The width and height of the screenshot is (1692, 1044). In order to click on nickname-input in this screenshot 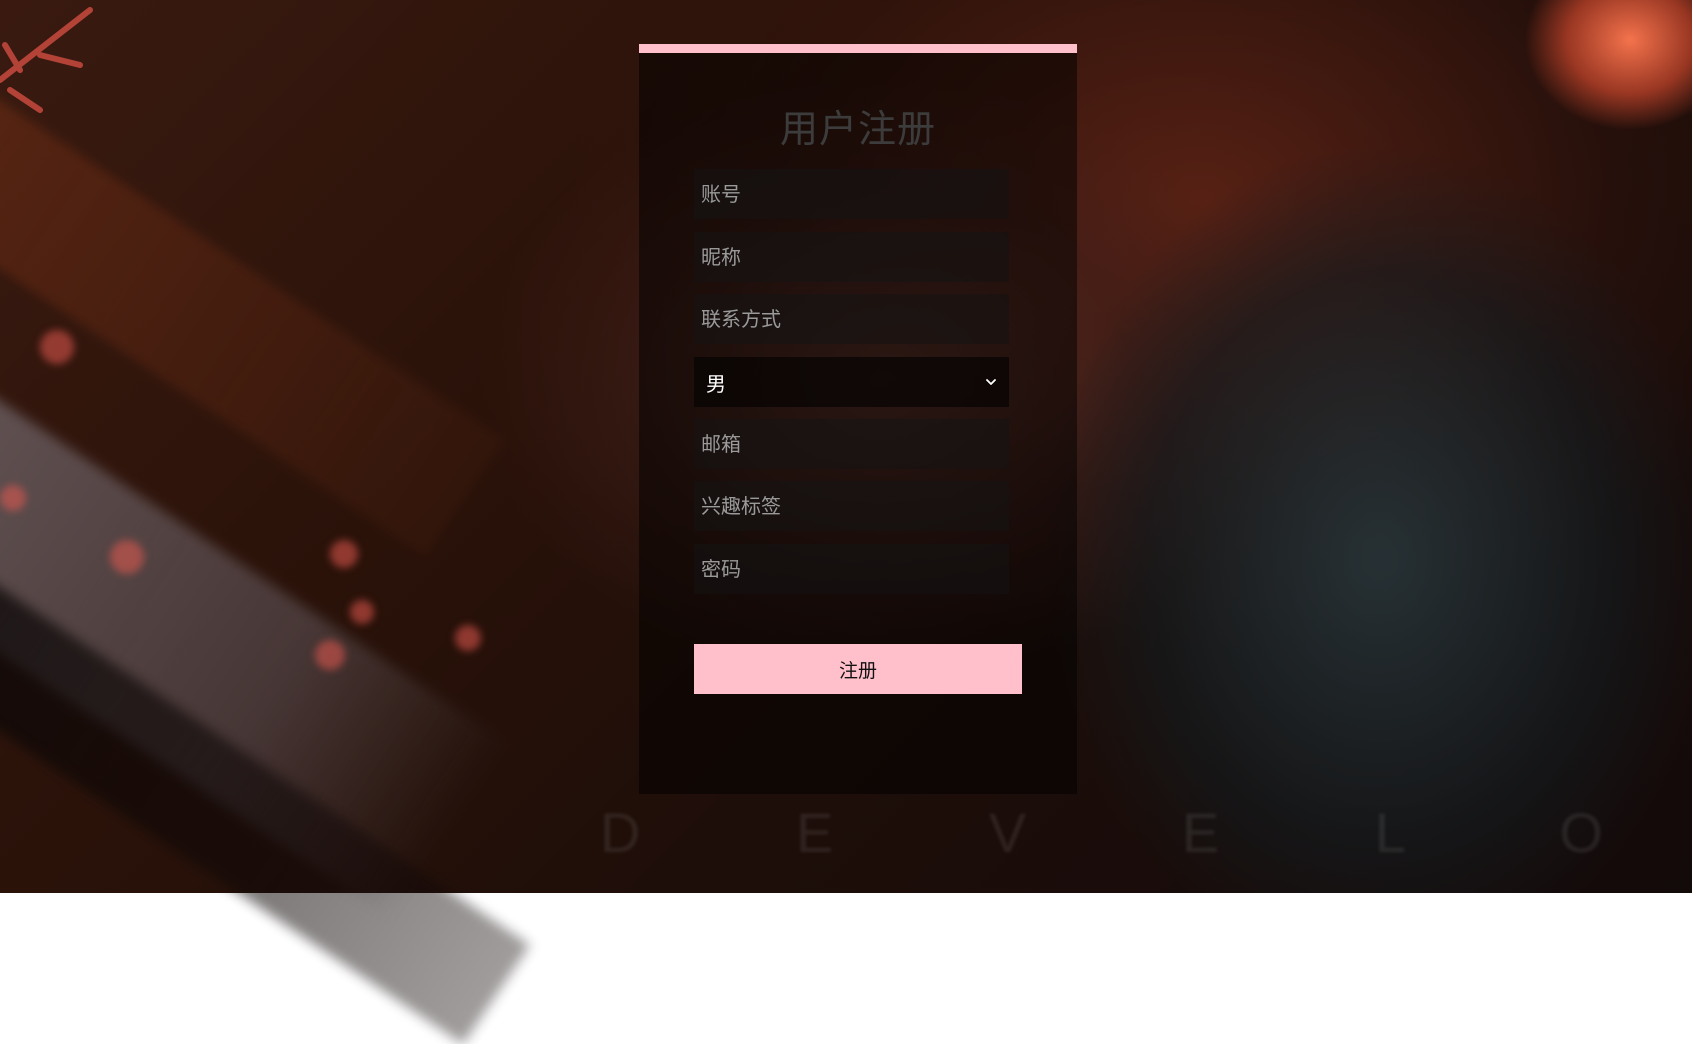, I will do `click(855, 257)`.